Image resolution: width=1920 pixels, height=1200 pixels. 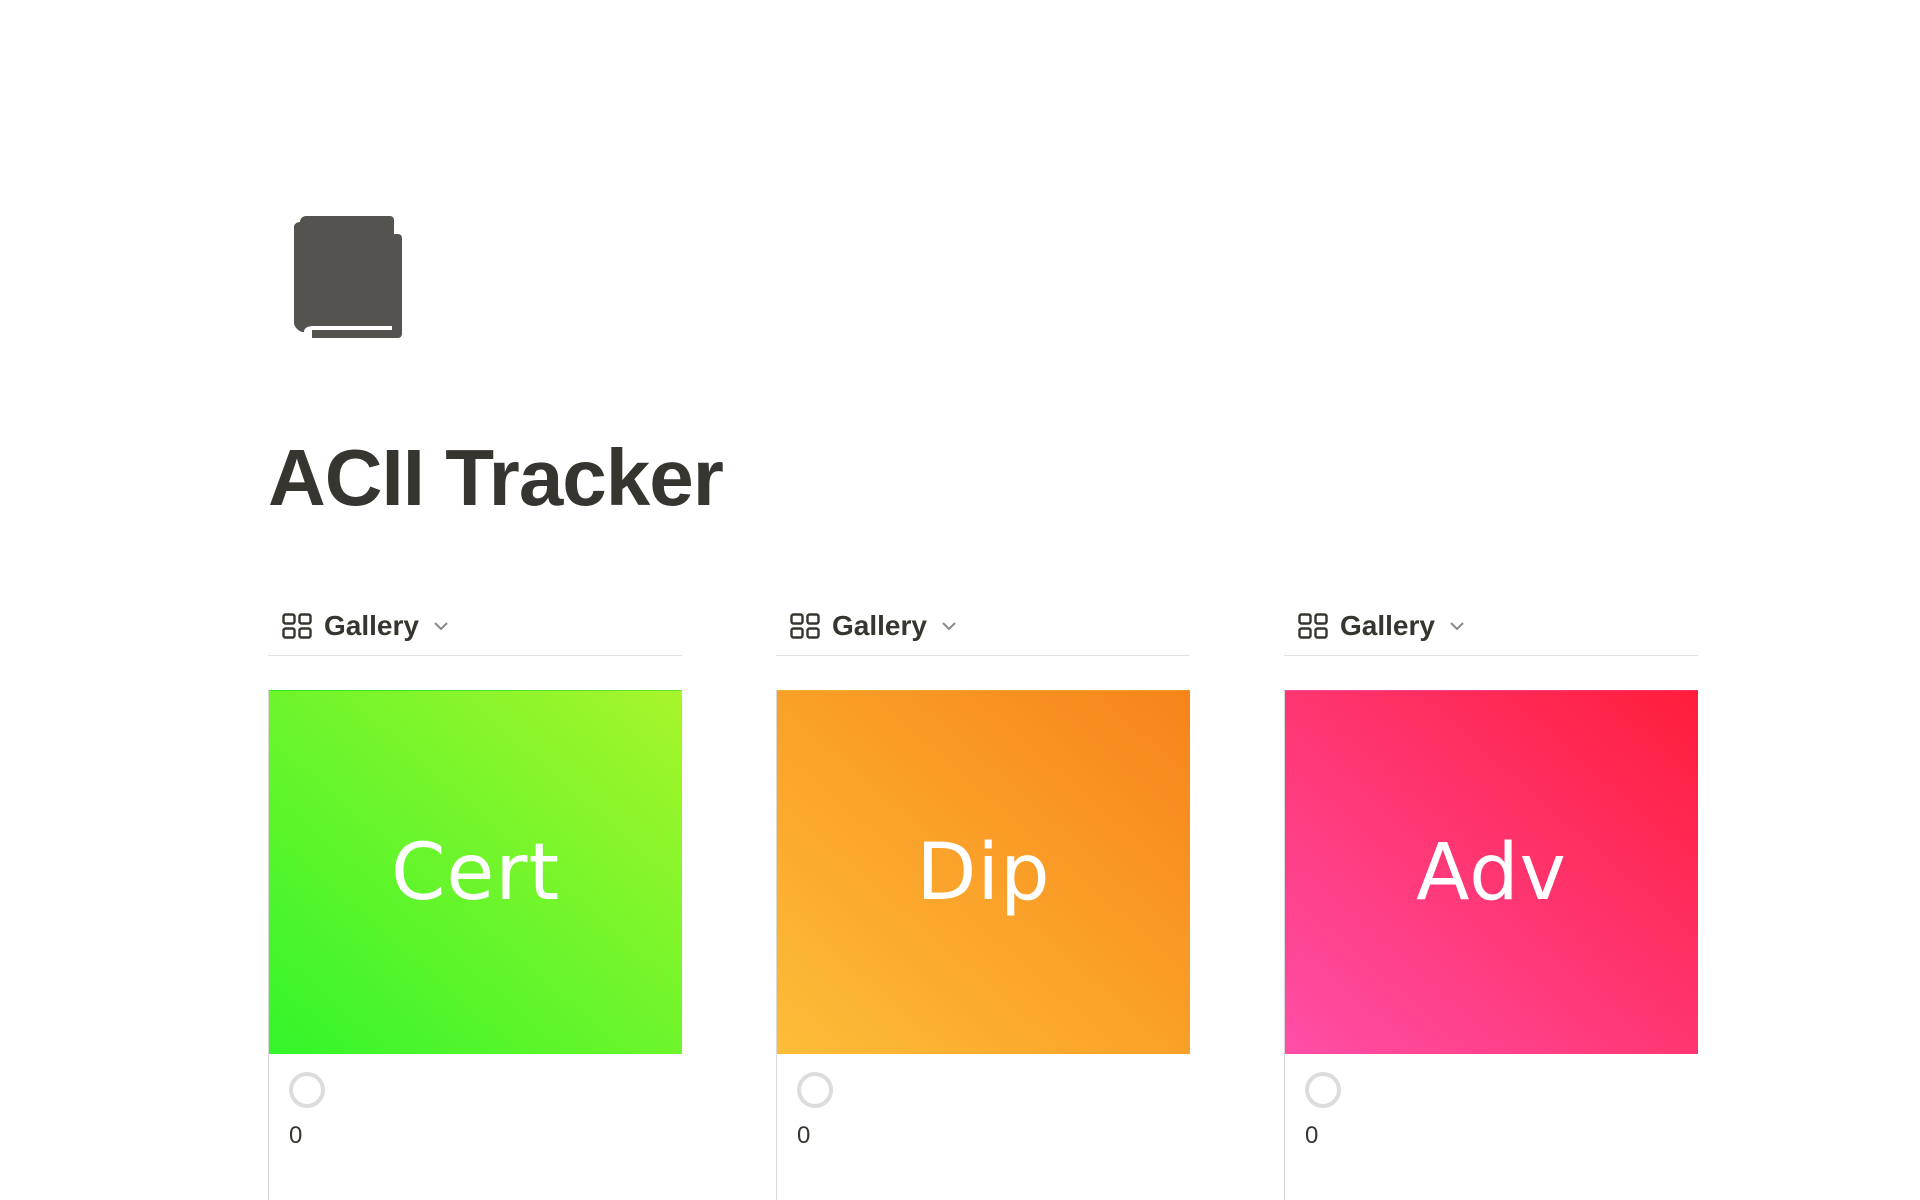 I want to click on card-cover: Adv, so click(x=1491, y=872).